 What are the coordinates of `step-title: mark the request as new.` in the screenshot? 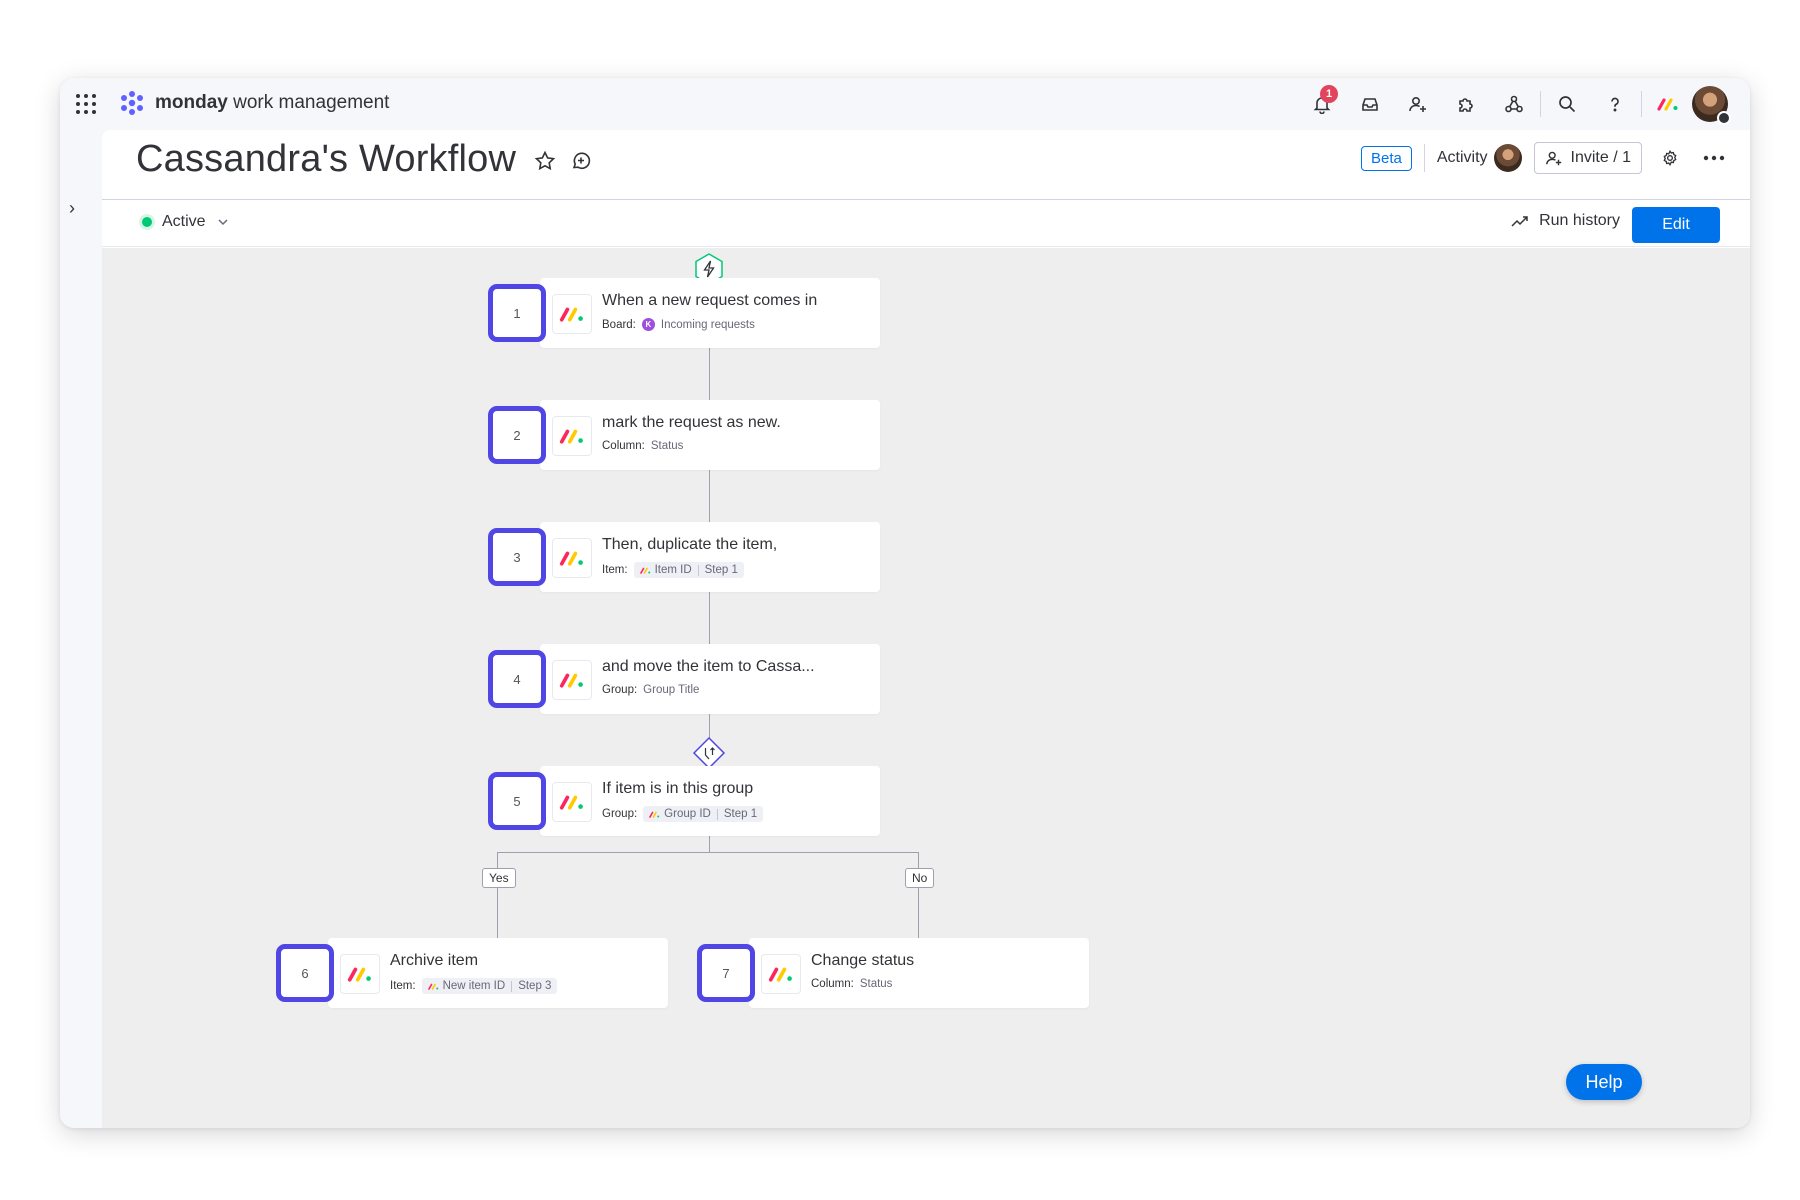 It's located at (691, 422).